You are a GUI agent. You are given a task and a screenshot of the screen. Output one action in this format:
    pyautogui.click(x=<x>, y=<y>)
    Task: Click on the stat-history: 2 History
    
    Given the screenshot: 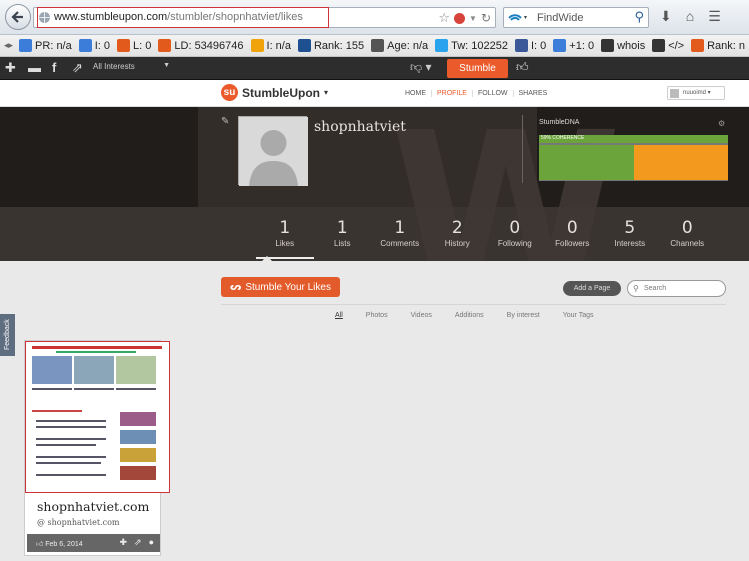 What is the action you would take?
    pyautogui.click(x=458, y=239)
    